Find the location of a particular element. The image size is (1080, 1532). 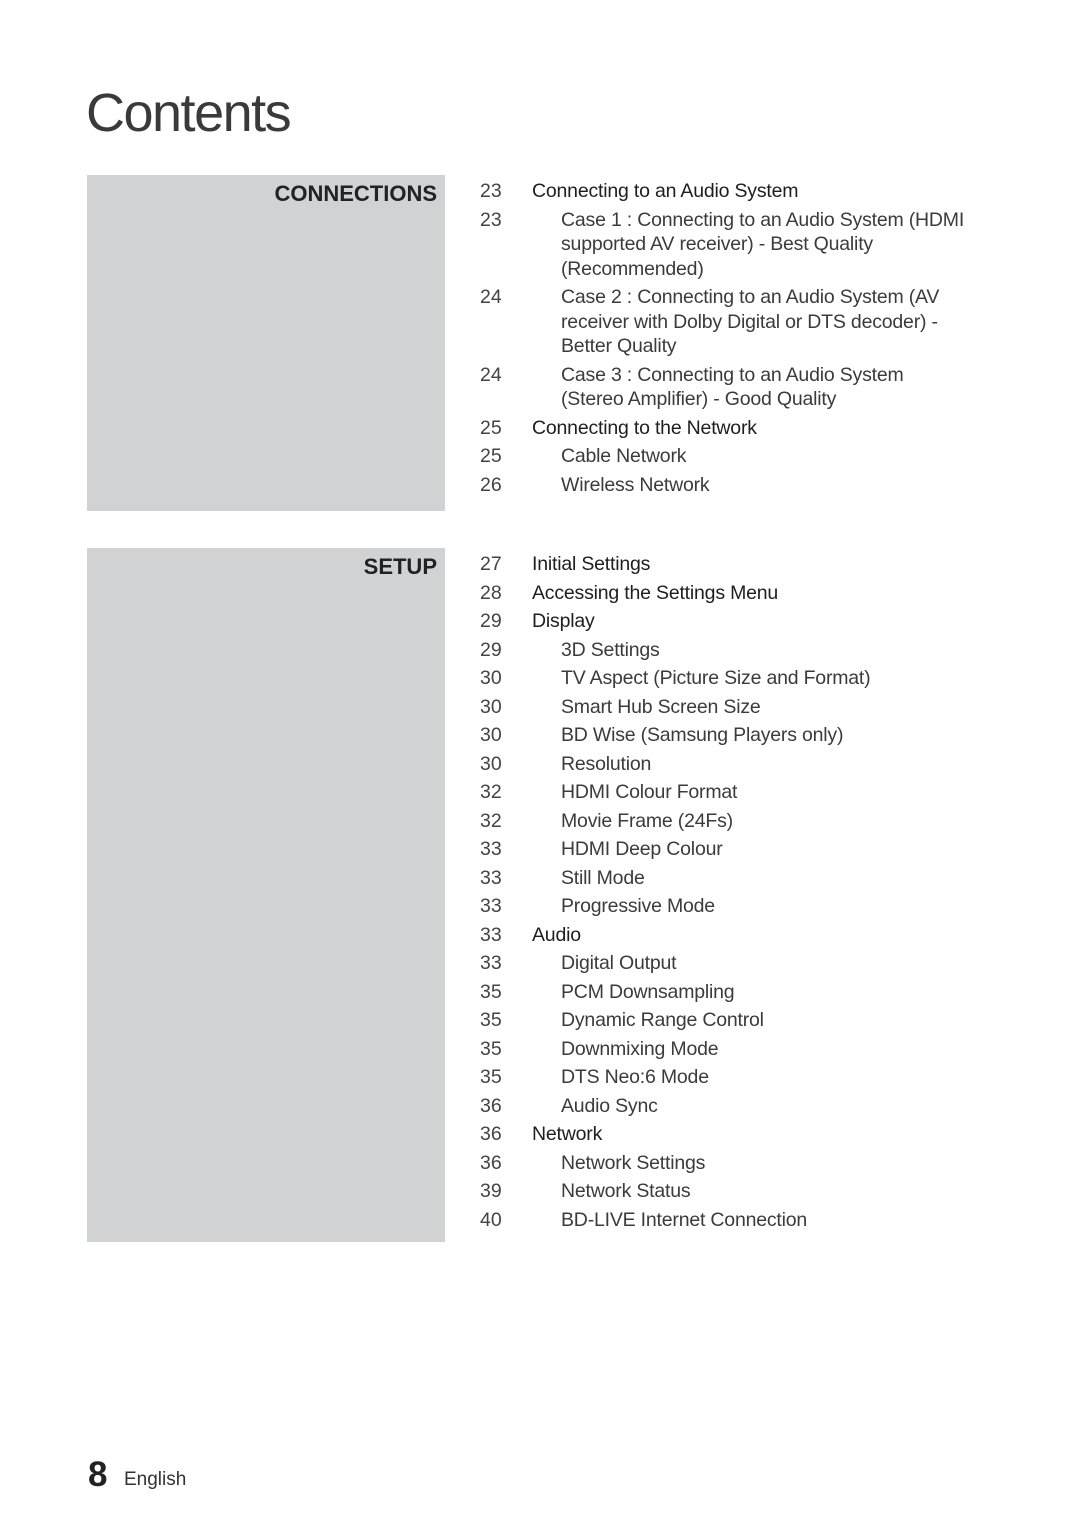

toc-subentry: 30 Resolution is located at coordinates (725, 764).